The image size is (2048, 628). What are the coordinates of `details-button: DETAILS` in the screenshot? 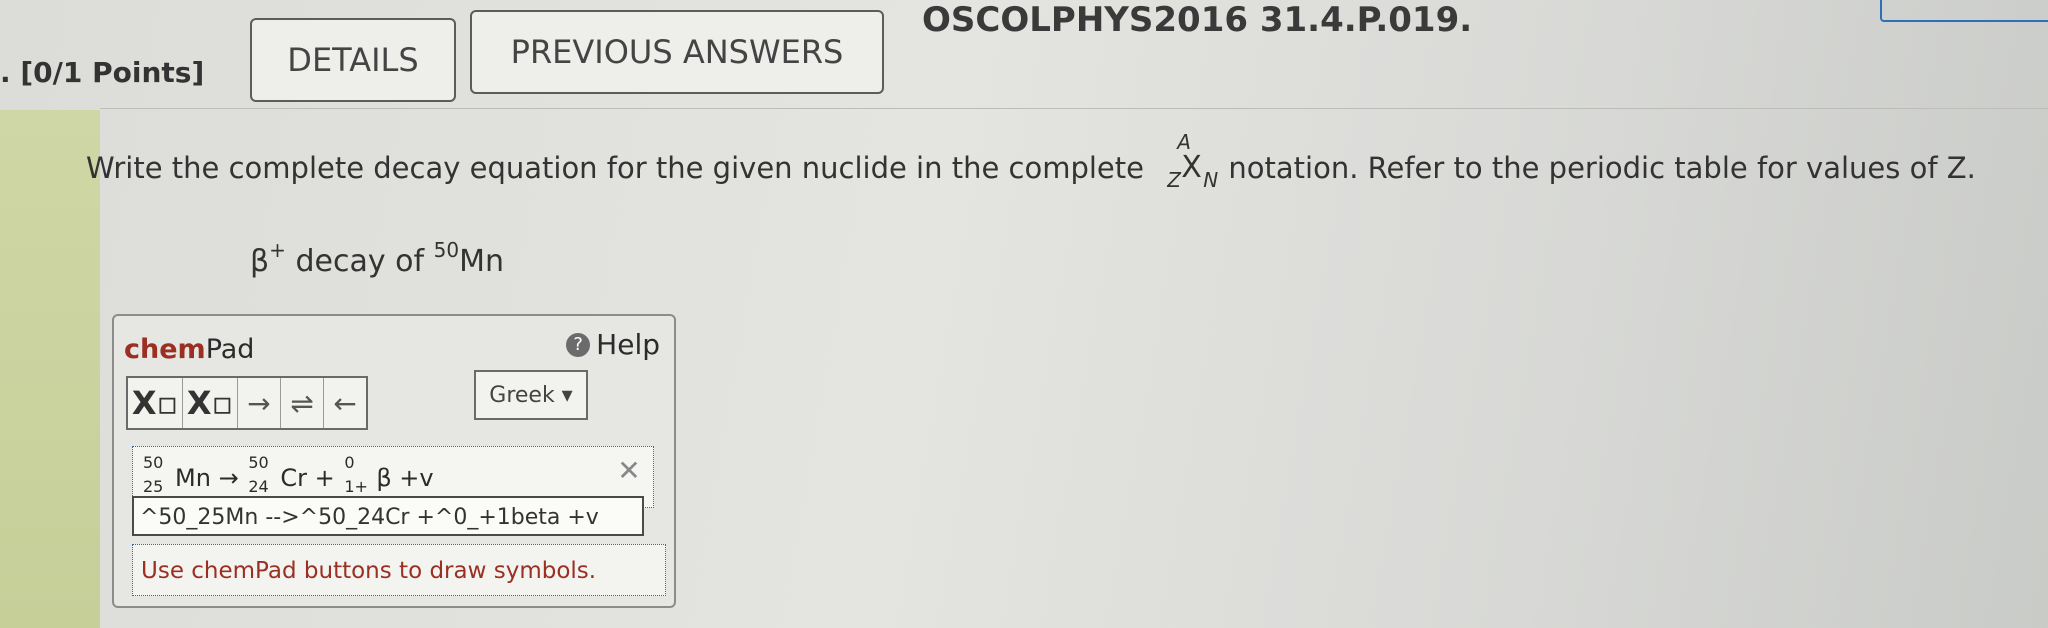 It's located at (353, 60).